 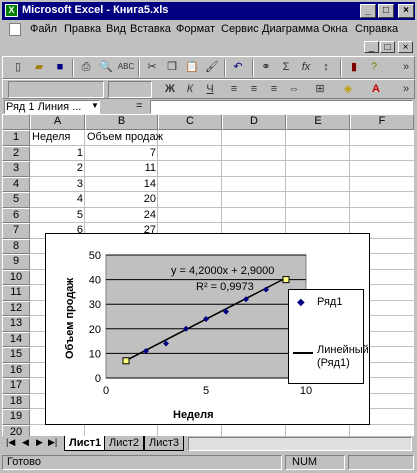 I want to click on menu-edit: Правка, so click(x=82, y=29).